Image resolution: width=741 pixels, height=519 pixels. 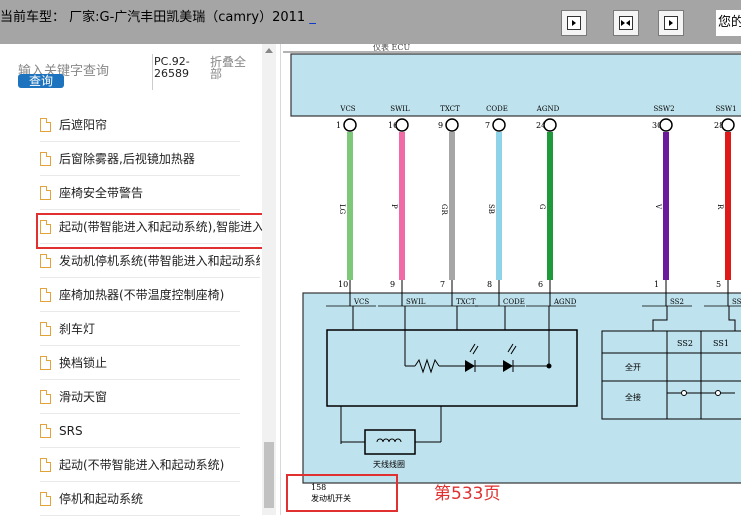 What do you see at coordinates (574, 23) in the screenshot?
I see `next-page-button` at bounding box center [574, 23].